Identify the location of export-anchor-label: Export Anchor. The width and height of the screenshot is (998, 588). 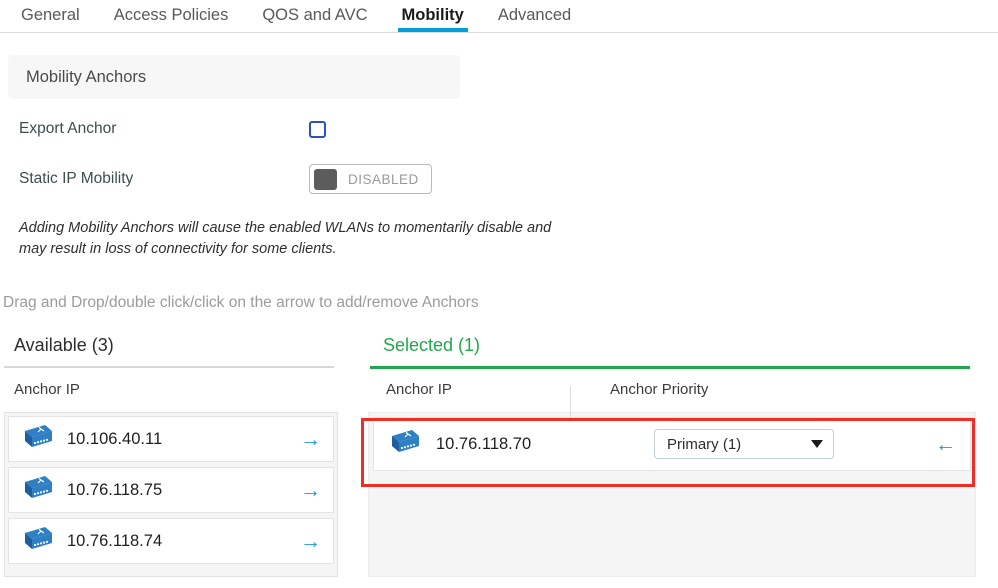
(68, 128).